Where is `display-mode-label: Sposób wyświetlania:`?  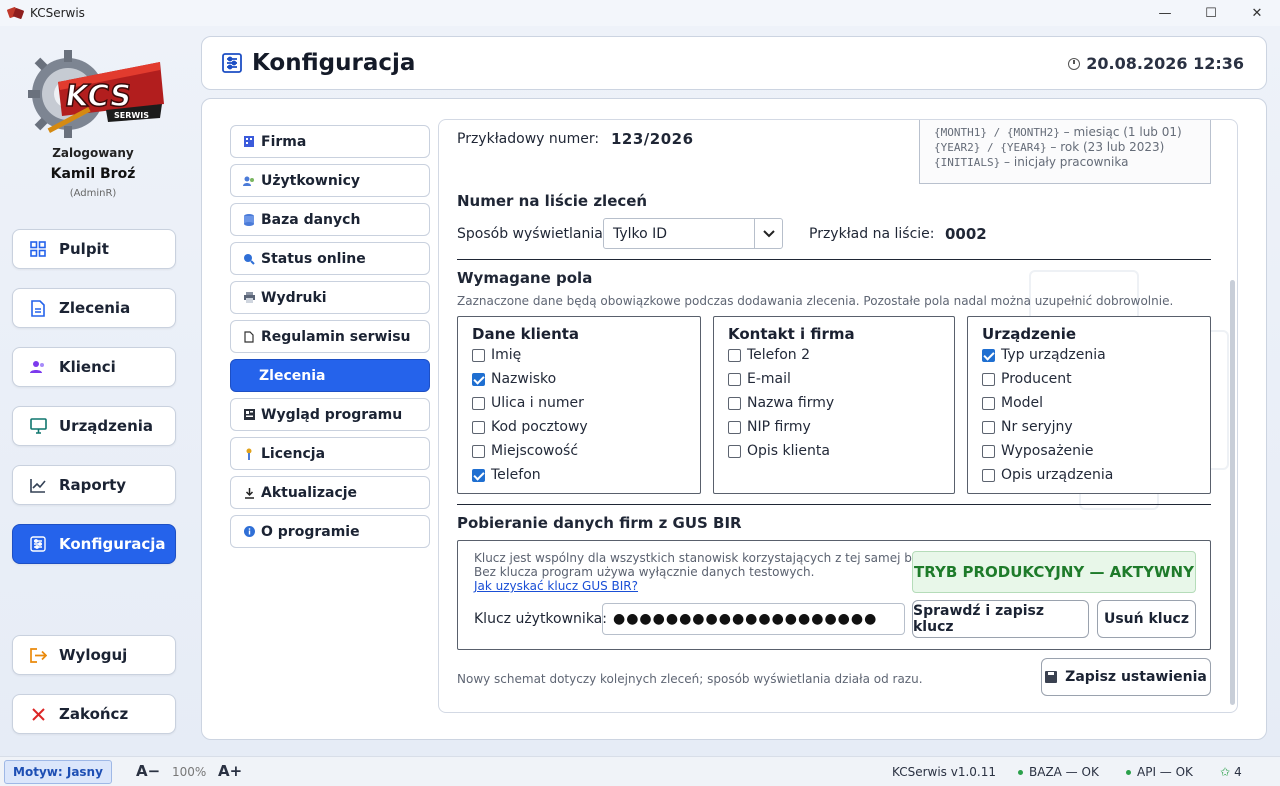 display-mode-label: Sposób wyświetlania: is located at coordinates (532, 234).